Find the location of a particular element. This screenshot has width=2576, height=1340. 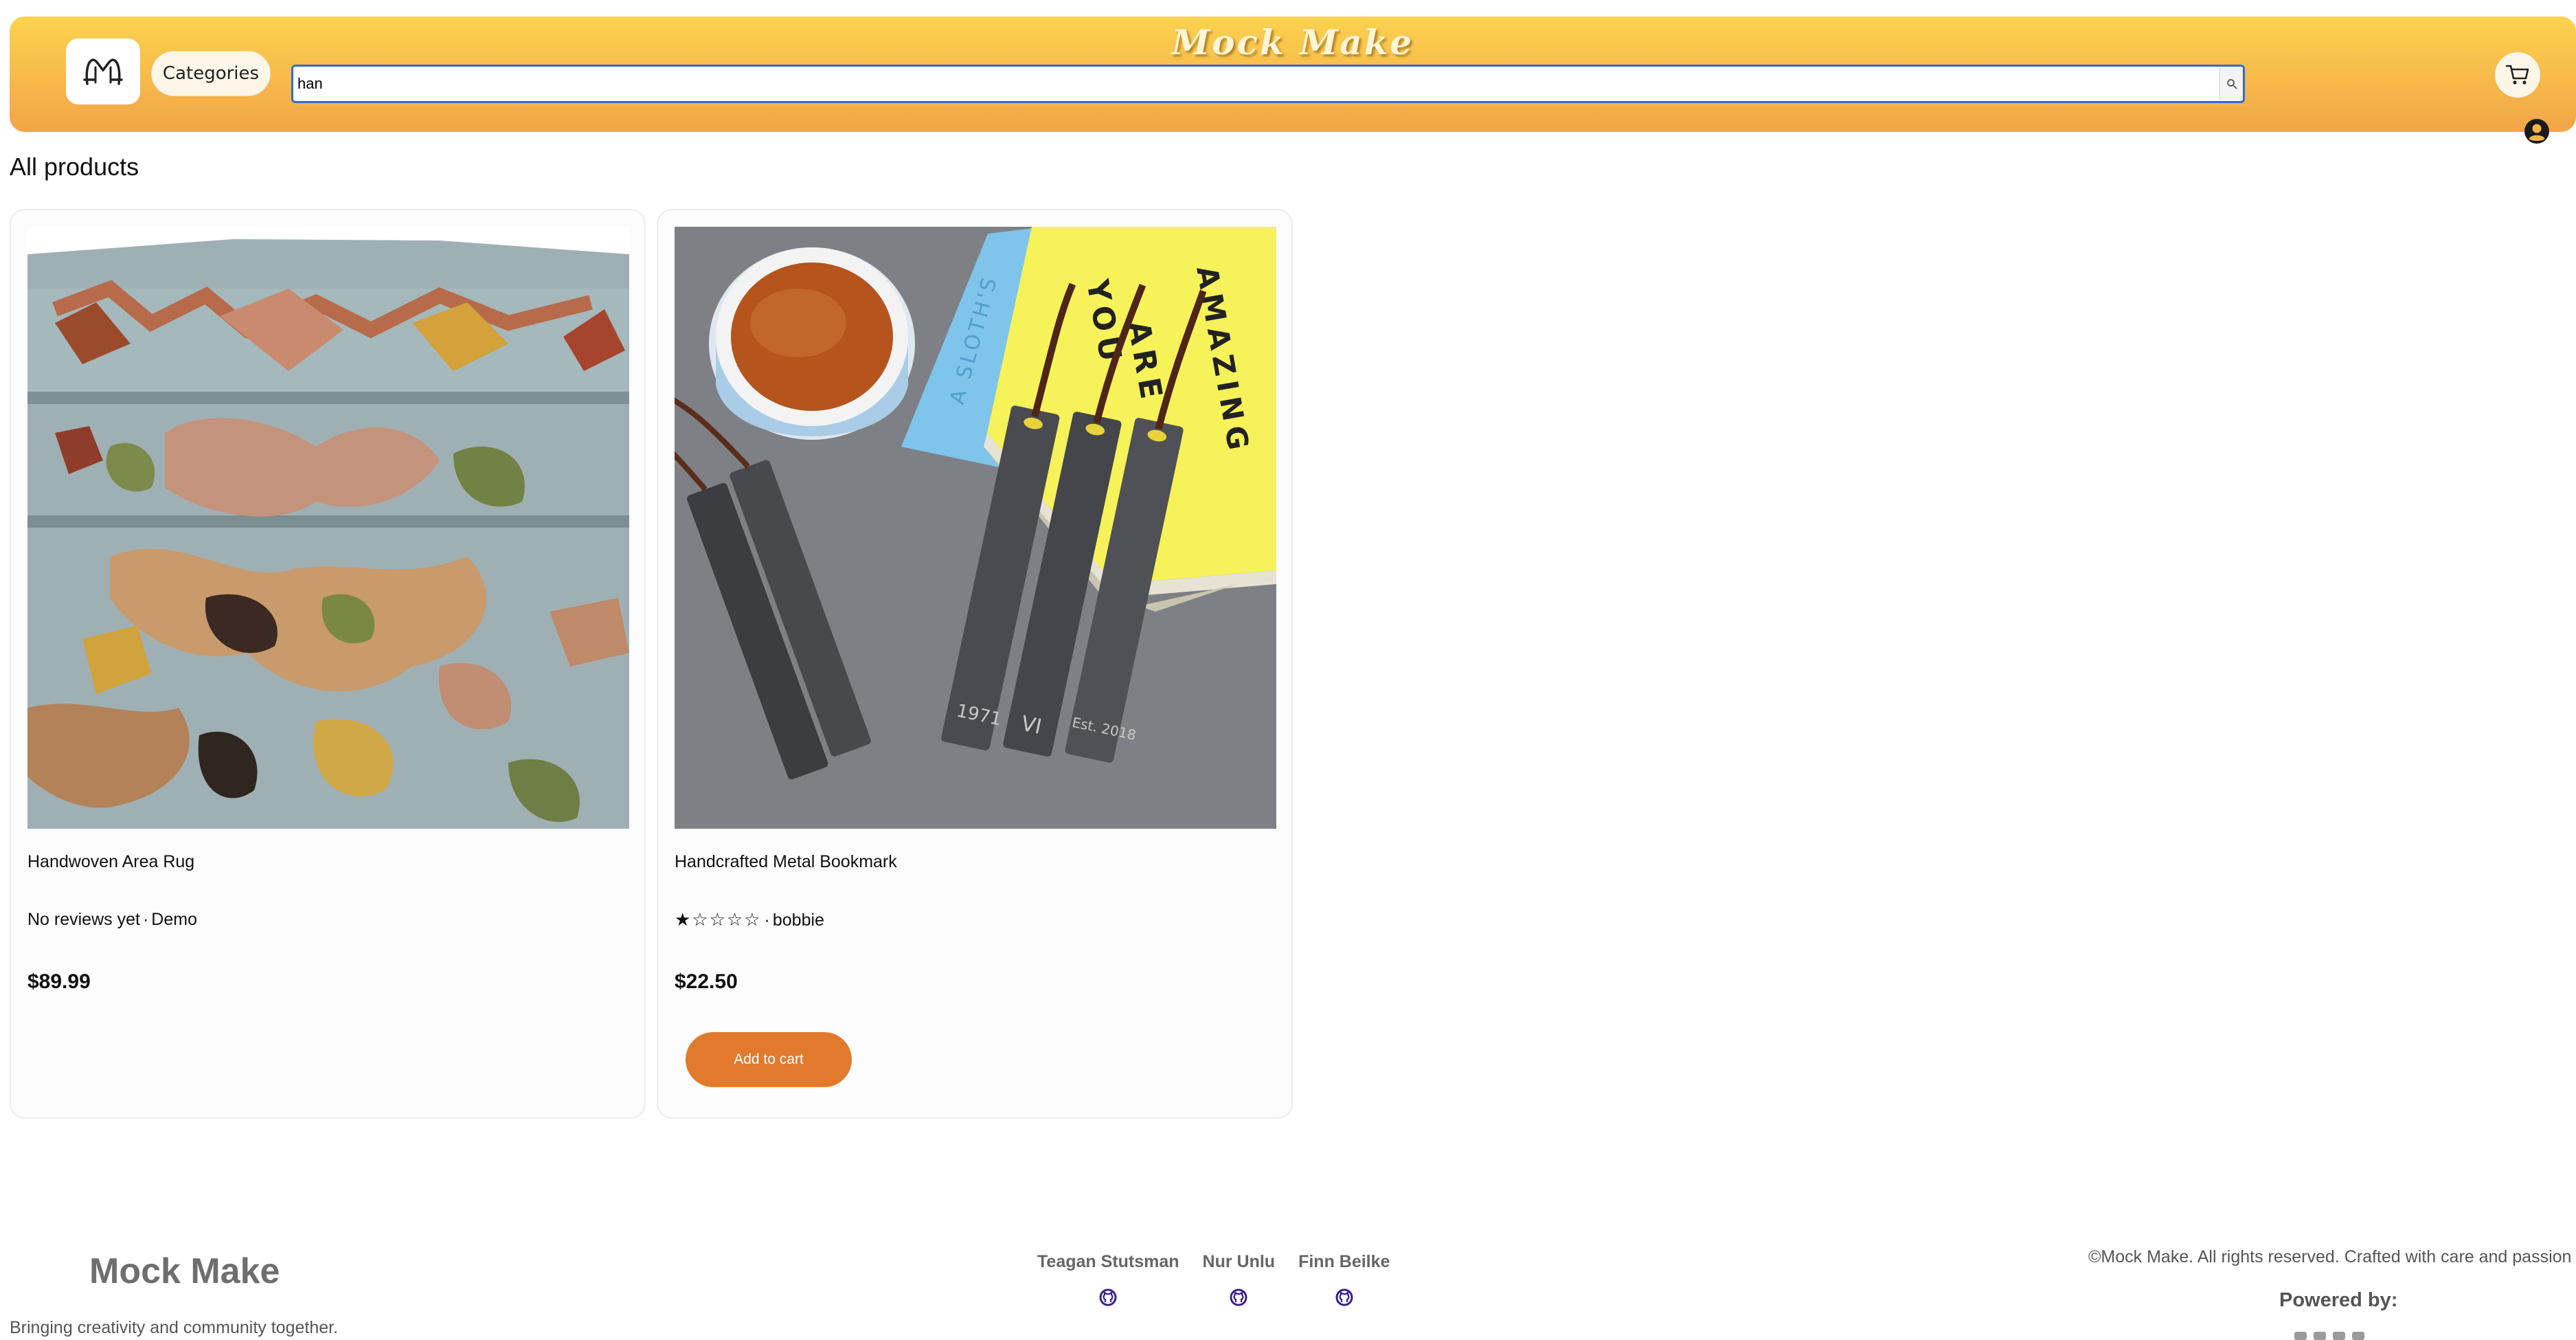

product-price: $89.99 is located at coordinates (59, 982).